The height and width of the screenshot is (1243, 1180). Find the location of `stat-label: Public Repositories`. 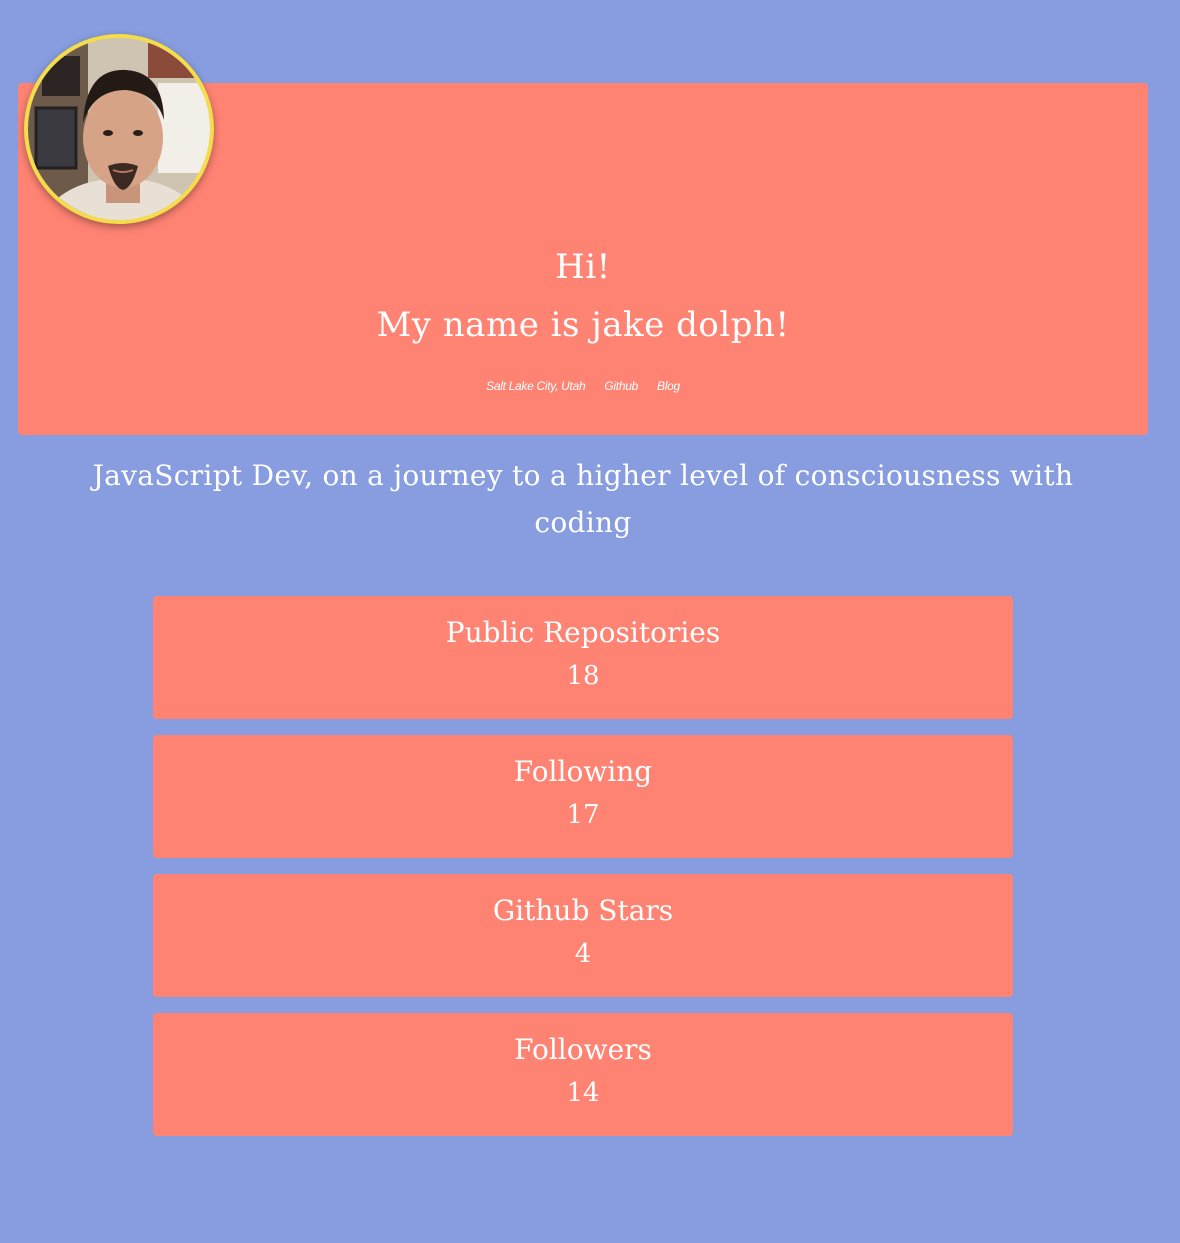

stat-label: Public Repositories is located at coordinates (583, 632).